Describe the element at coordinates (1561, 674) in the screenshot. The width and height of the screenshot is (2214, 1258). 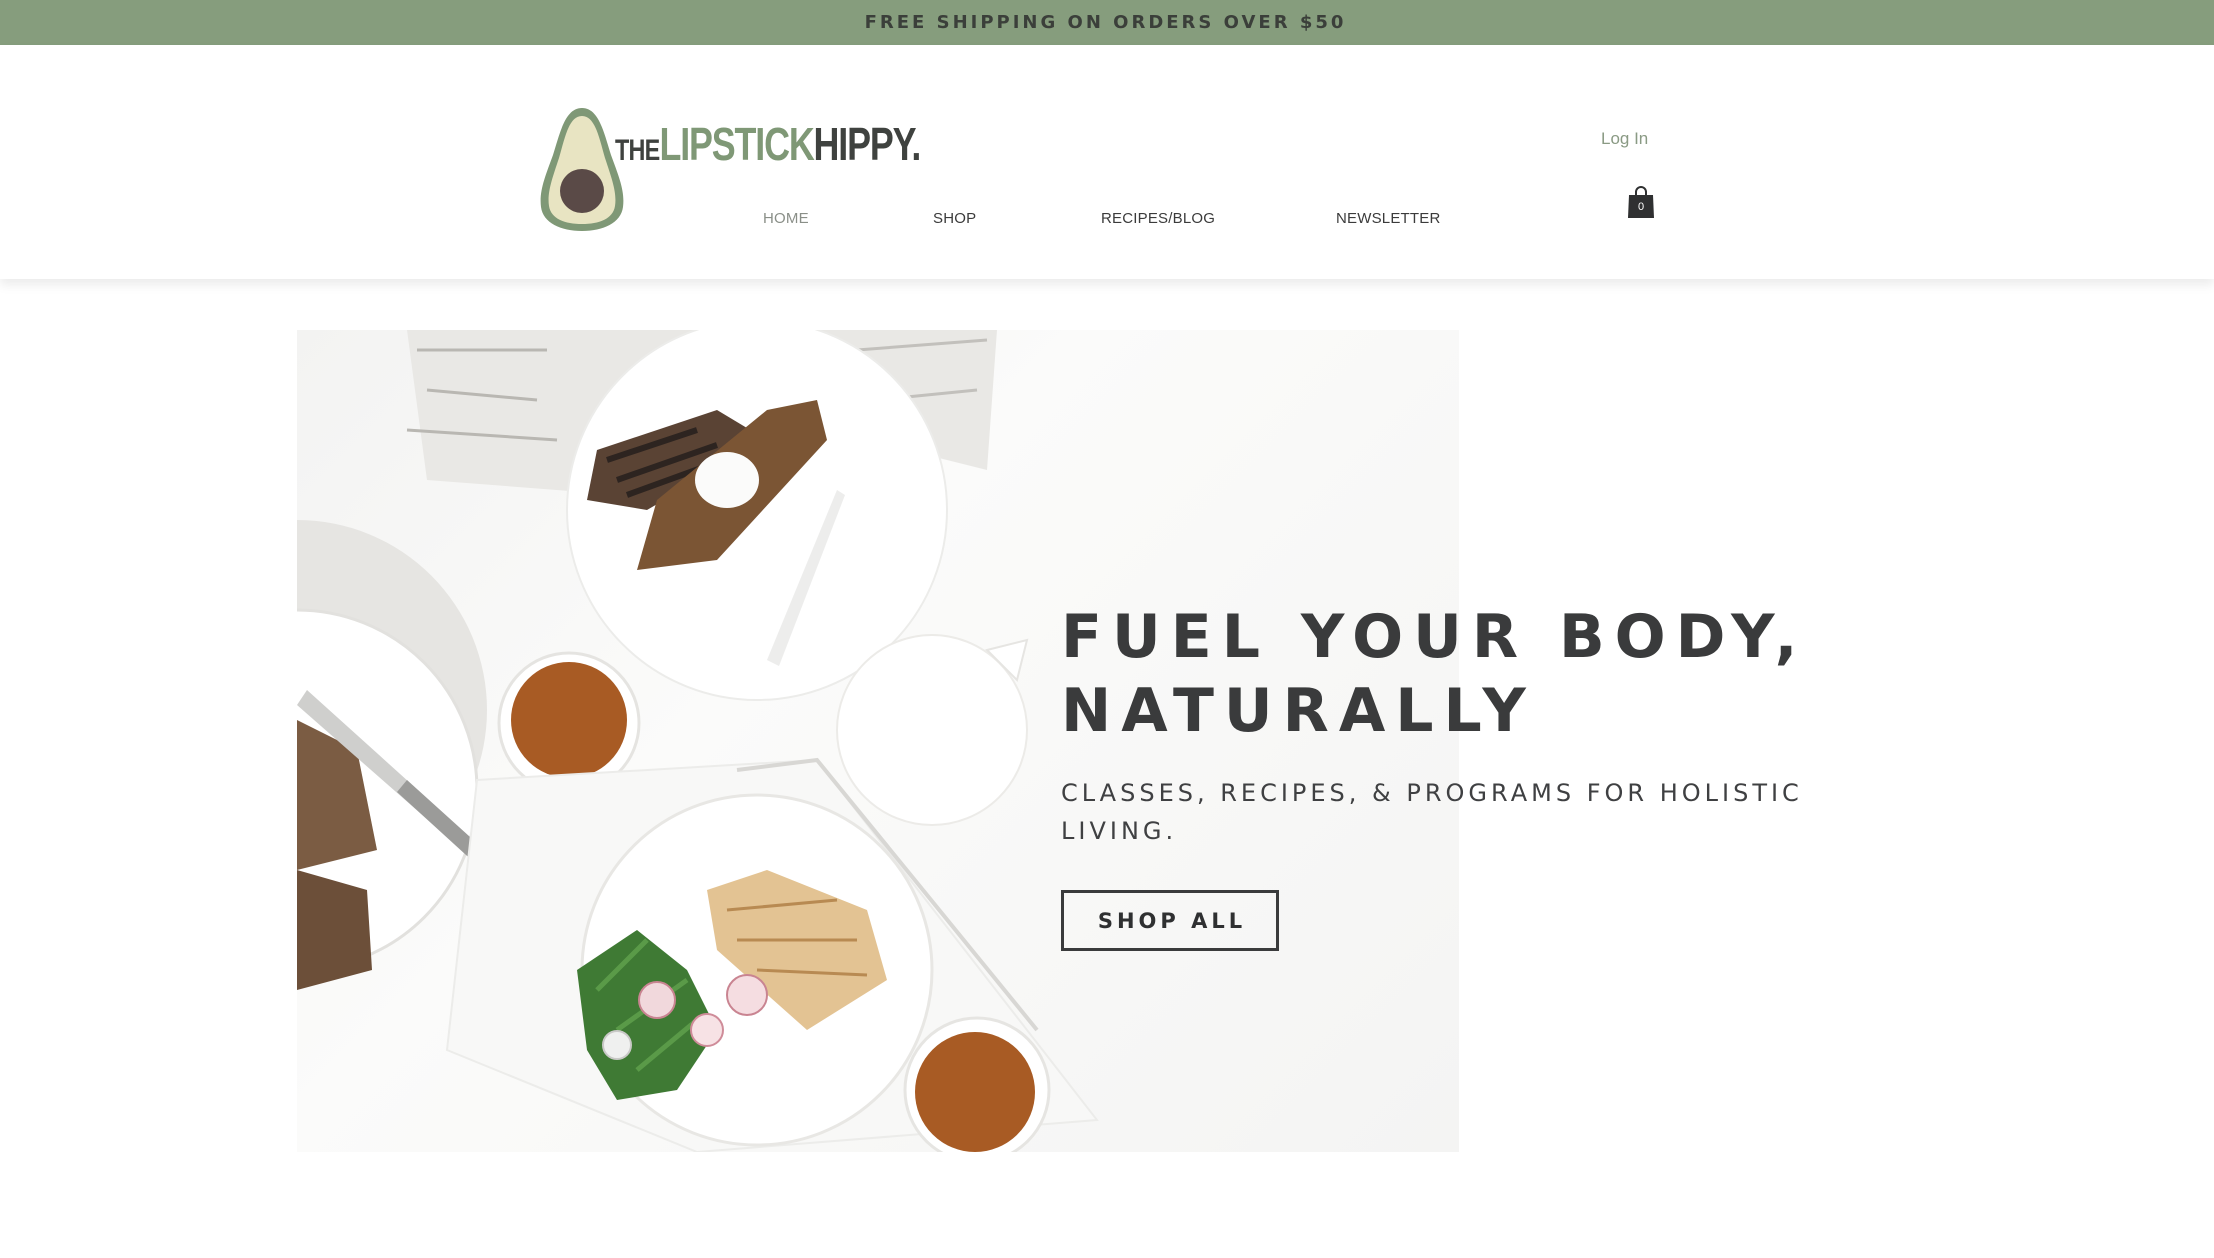
I see `hero-heading: FUEL YOUR BODY, NATURALLY` at that location.